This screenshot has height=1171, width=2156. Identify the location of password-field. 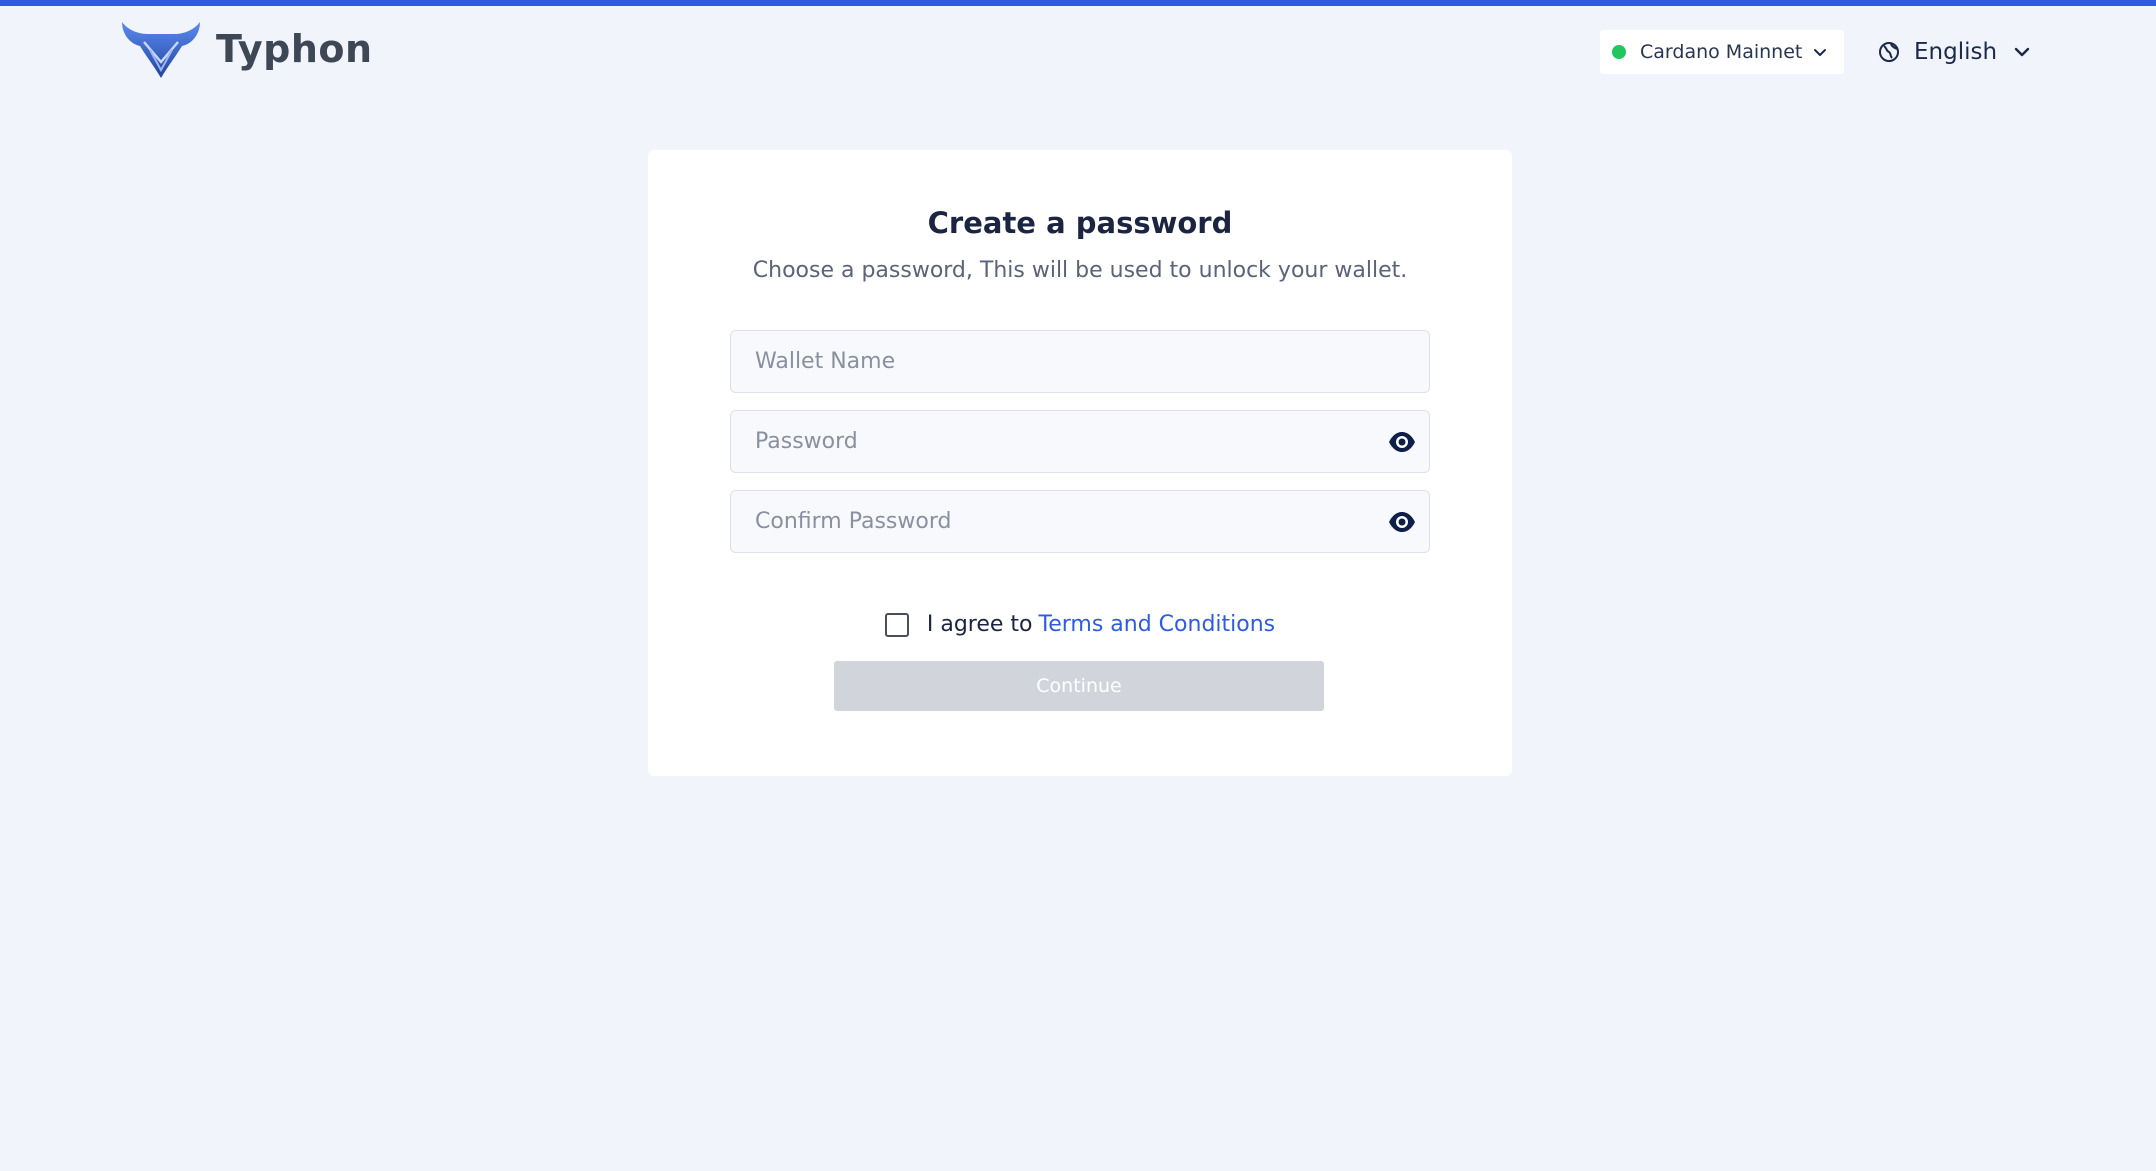
(1080, 441).